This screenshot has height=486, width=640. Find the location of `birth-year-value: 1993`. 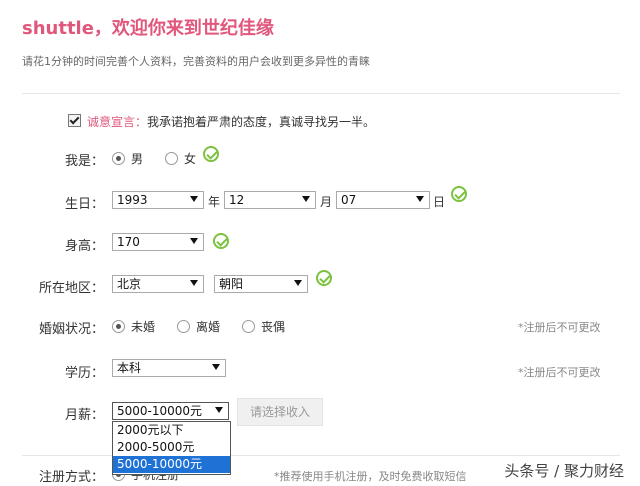

birth-year-value: 1993 is located at coordinates (132, 200).